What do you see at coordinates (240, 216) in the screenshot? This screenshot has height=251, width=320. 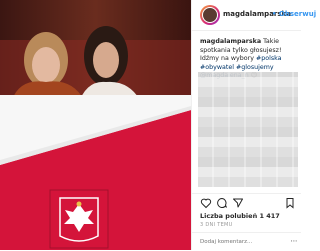 I see `likes-count: Liczba polubień 1 417` at bounding box center [240, 216].